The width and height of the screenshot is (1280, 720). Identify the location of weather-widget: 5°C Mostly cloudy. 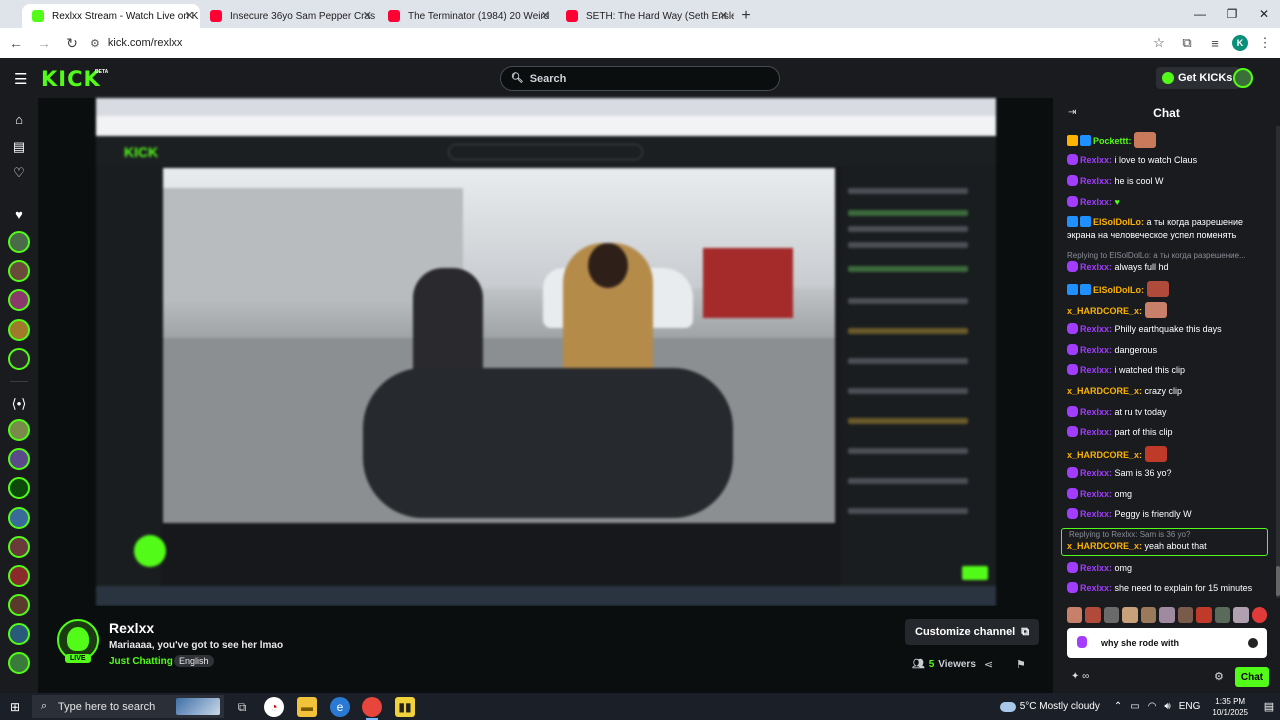
(1049, 706).